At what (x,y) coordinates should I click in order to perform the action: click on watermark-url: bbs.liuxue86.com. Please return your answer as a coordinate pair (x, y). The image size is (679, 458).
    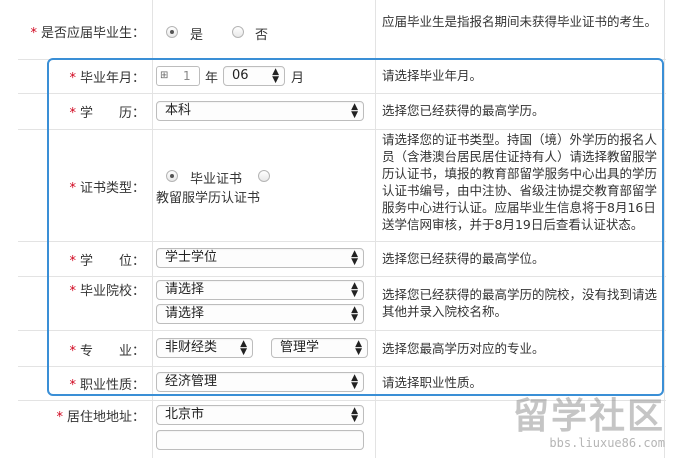
    Looking at the image, I should click on (607, 443).